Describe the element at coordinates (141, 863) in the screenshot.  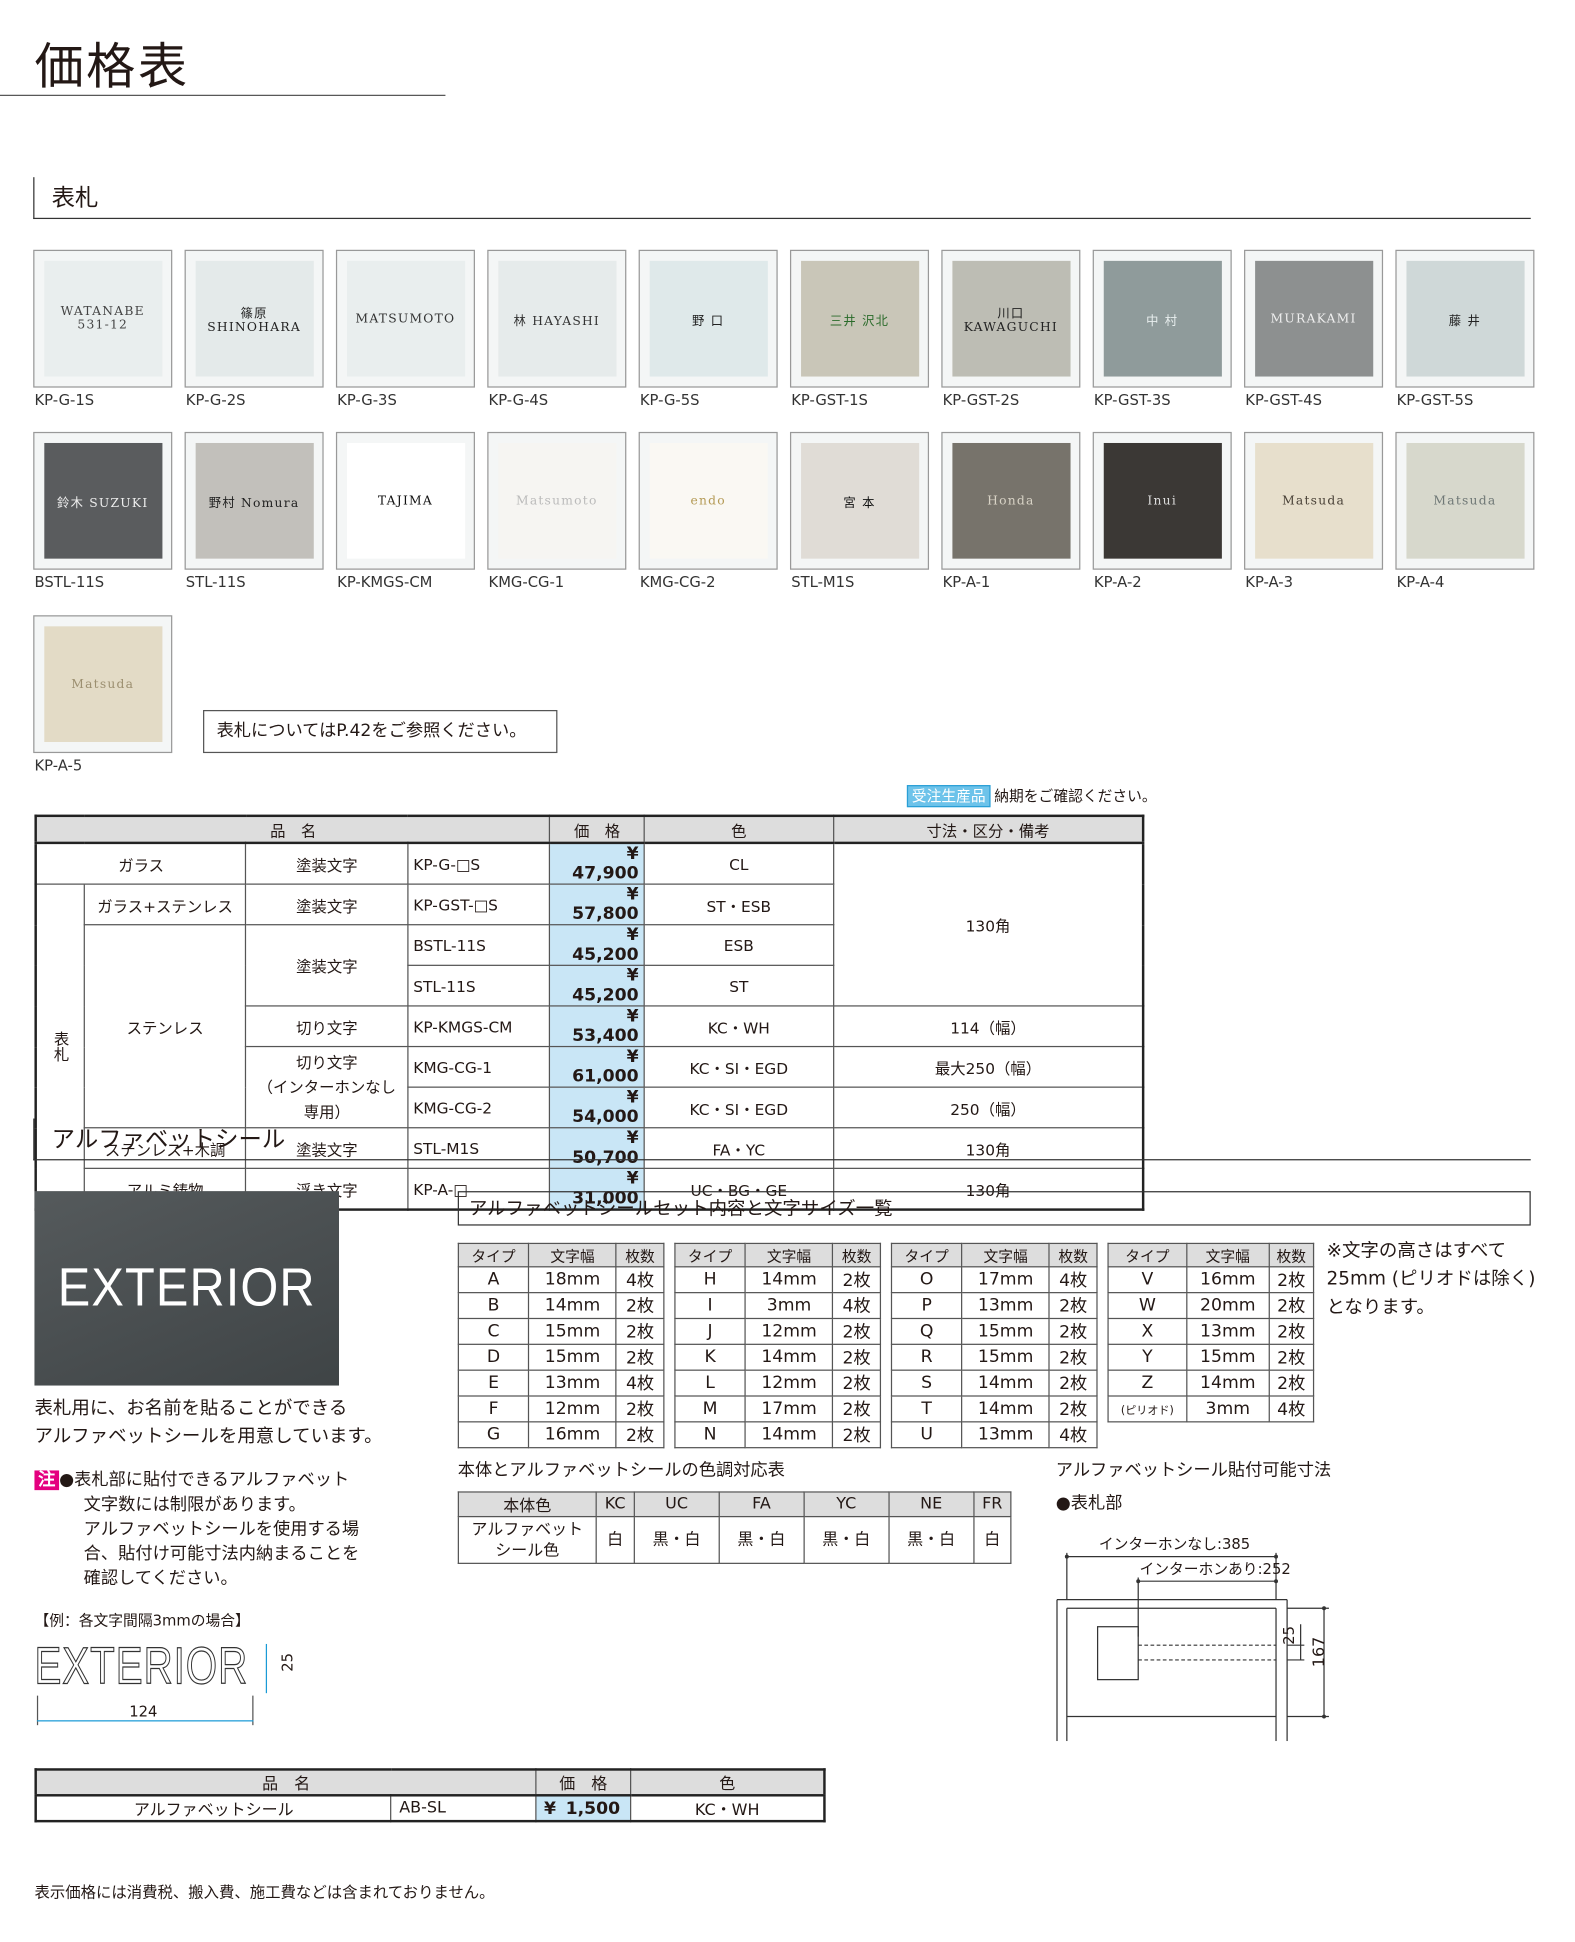
I see `cell-material: ガラス` at that location.